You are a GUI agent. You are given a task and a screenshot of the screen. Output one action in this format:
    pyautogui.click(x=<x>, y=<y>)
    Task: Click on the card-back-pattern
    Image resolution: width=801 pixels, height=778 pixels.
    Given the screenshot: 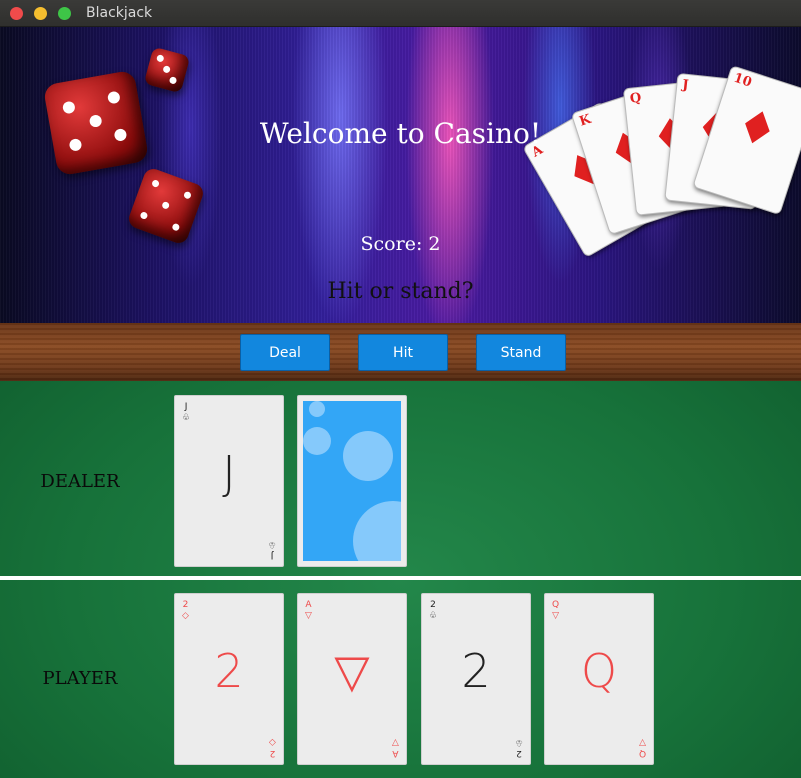 What is the action you would take?
    pyautogui.click(x=352, y=481)
    